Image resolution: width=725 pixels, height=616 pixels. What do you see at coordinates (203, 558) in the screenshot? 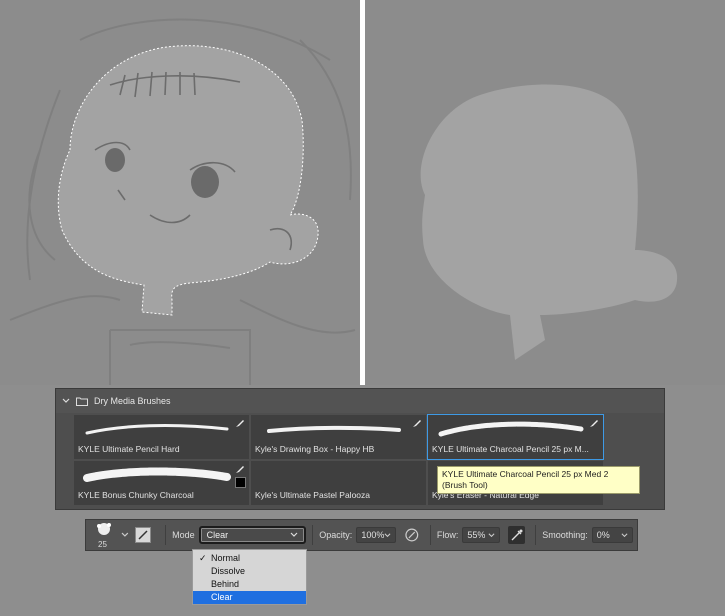
I see `checkmark-icon: ✓` at bounding box center [203, 558].